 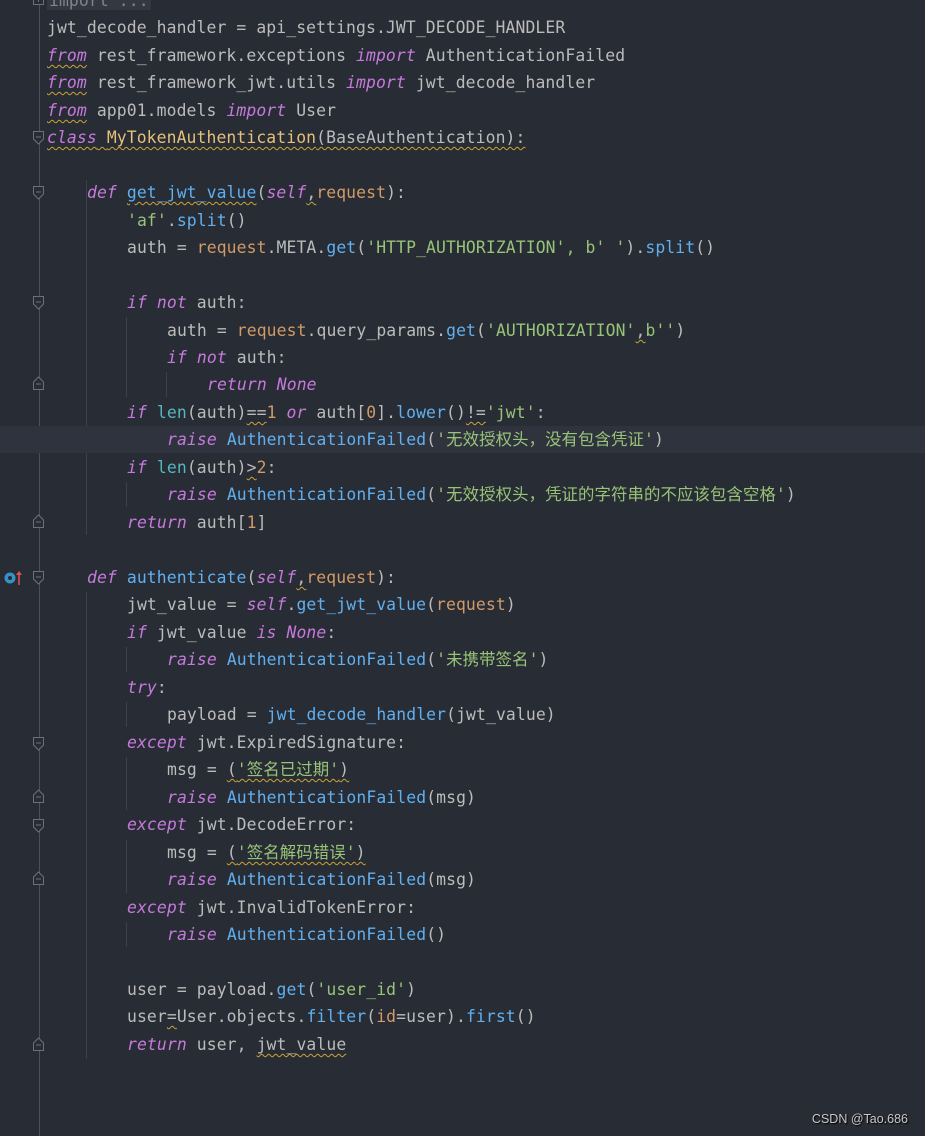 What do you see at coordinates (421, 412) in the screenshot?
I see `method-call: lower` at bounding box center [421, 412].